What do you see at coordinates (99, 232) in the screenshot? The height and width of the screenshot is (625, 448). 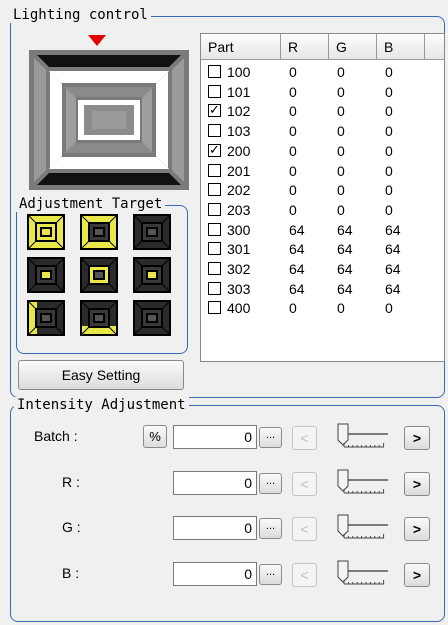 I see `target-top-button` at bounding box center [99, 232].